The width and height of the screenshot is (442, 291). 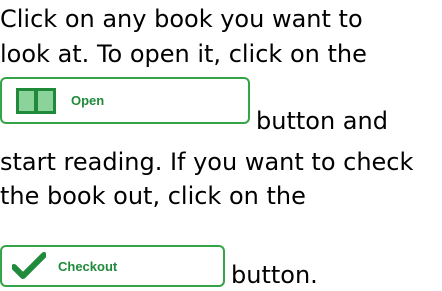 What do you see at coordinates (36, 100) in the screenshot?
I see `book-icon` at bounding box center [36, 100].